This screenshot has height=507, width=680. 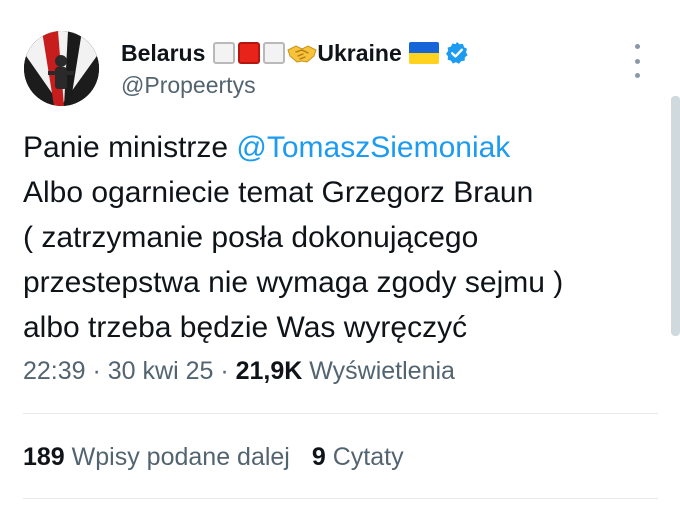 I want to click on quotes-count: 9, so click(x=318, y=457).